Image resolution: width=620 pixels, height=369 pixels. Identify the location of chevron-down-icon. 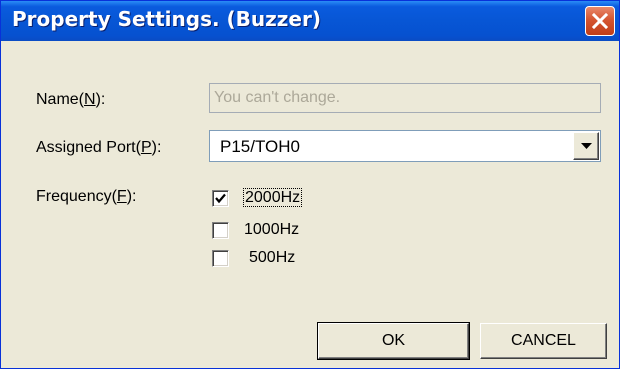
(586, 146).